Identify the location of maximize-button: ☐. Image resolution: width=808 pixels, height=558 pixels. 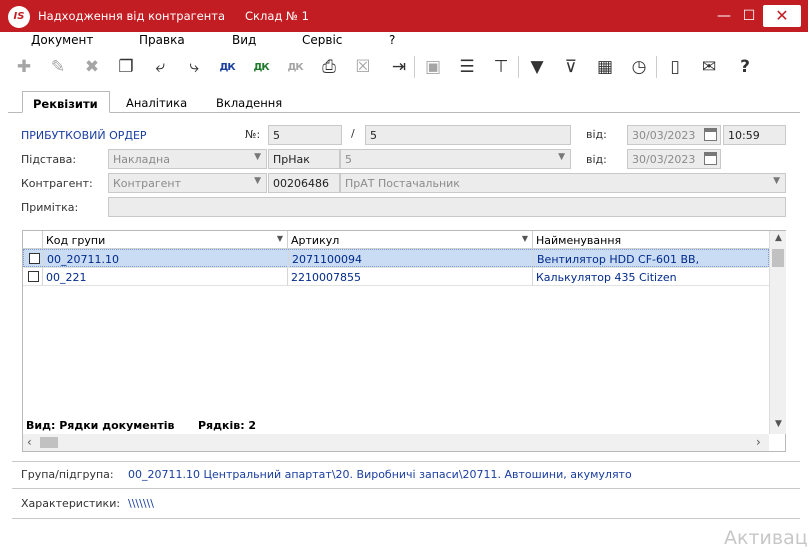
(749, 16).